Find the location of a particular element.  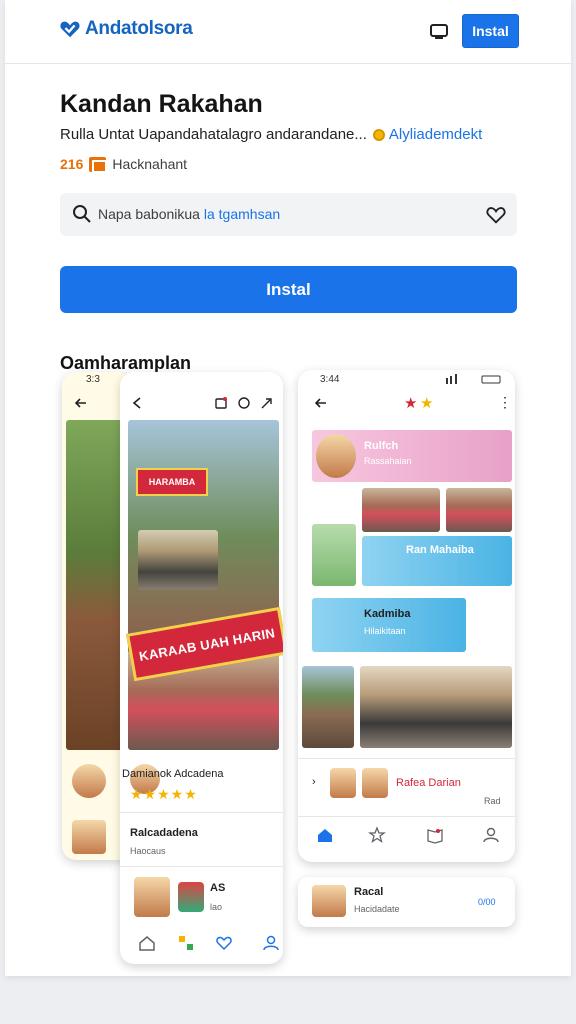

card1-sub: Rassahaian is located at coordinates (388, 461).